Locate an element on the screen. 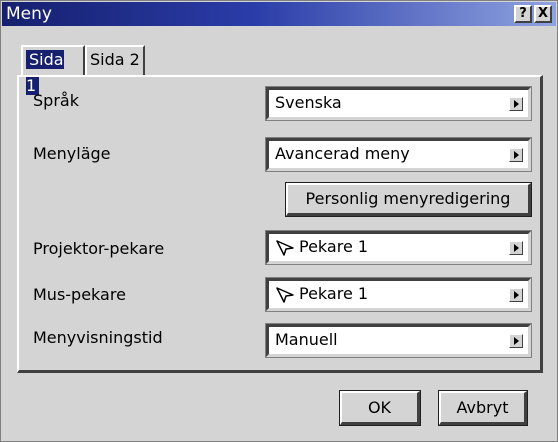 The image size is (558, 442). menu-mode-select: Avancerad meny is located at coordinates (398, 154).